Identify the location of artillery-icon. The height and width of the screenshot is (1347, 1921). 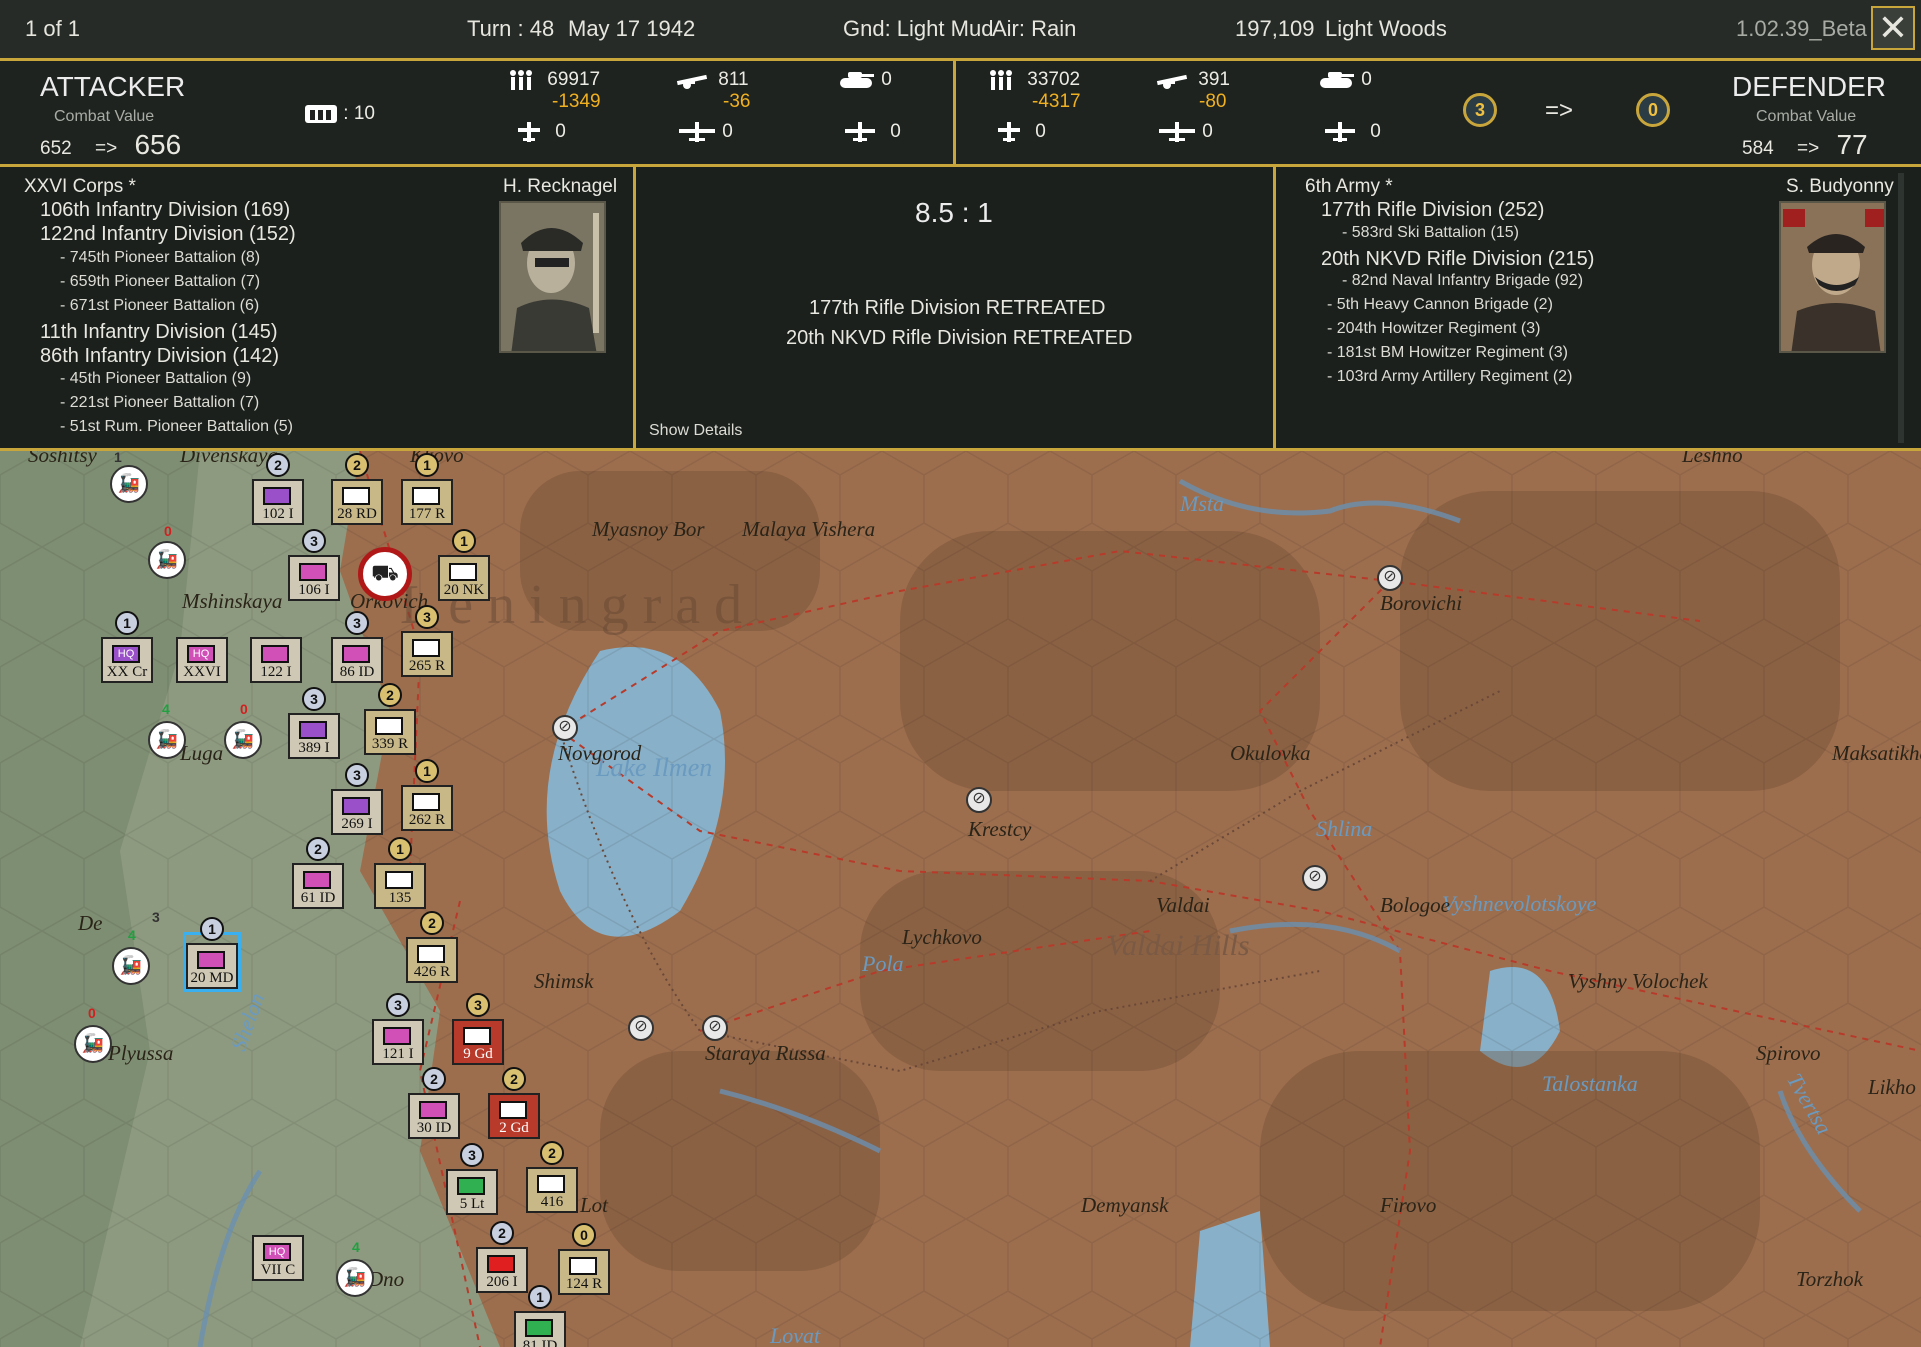
(1172, 81).